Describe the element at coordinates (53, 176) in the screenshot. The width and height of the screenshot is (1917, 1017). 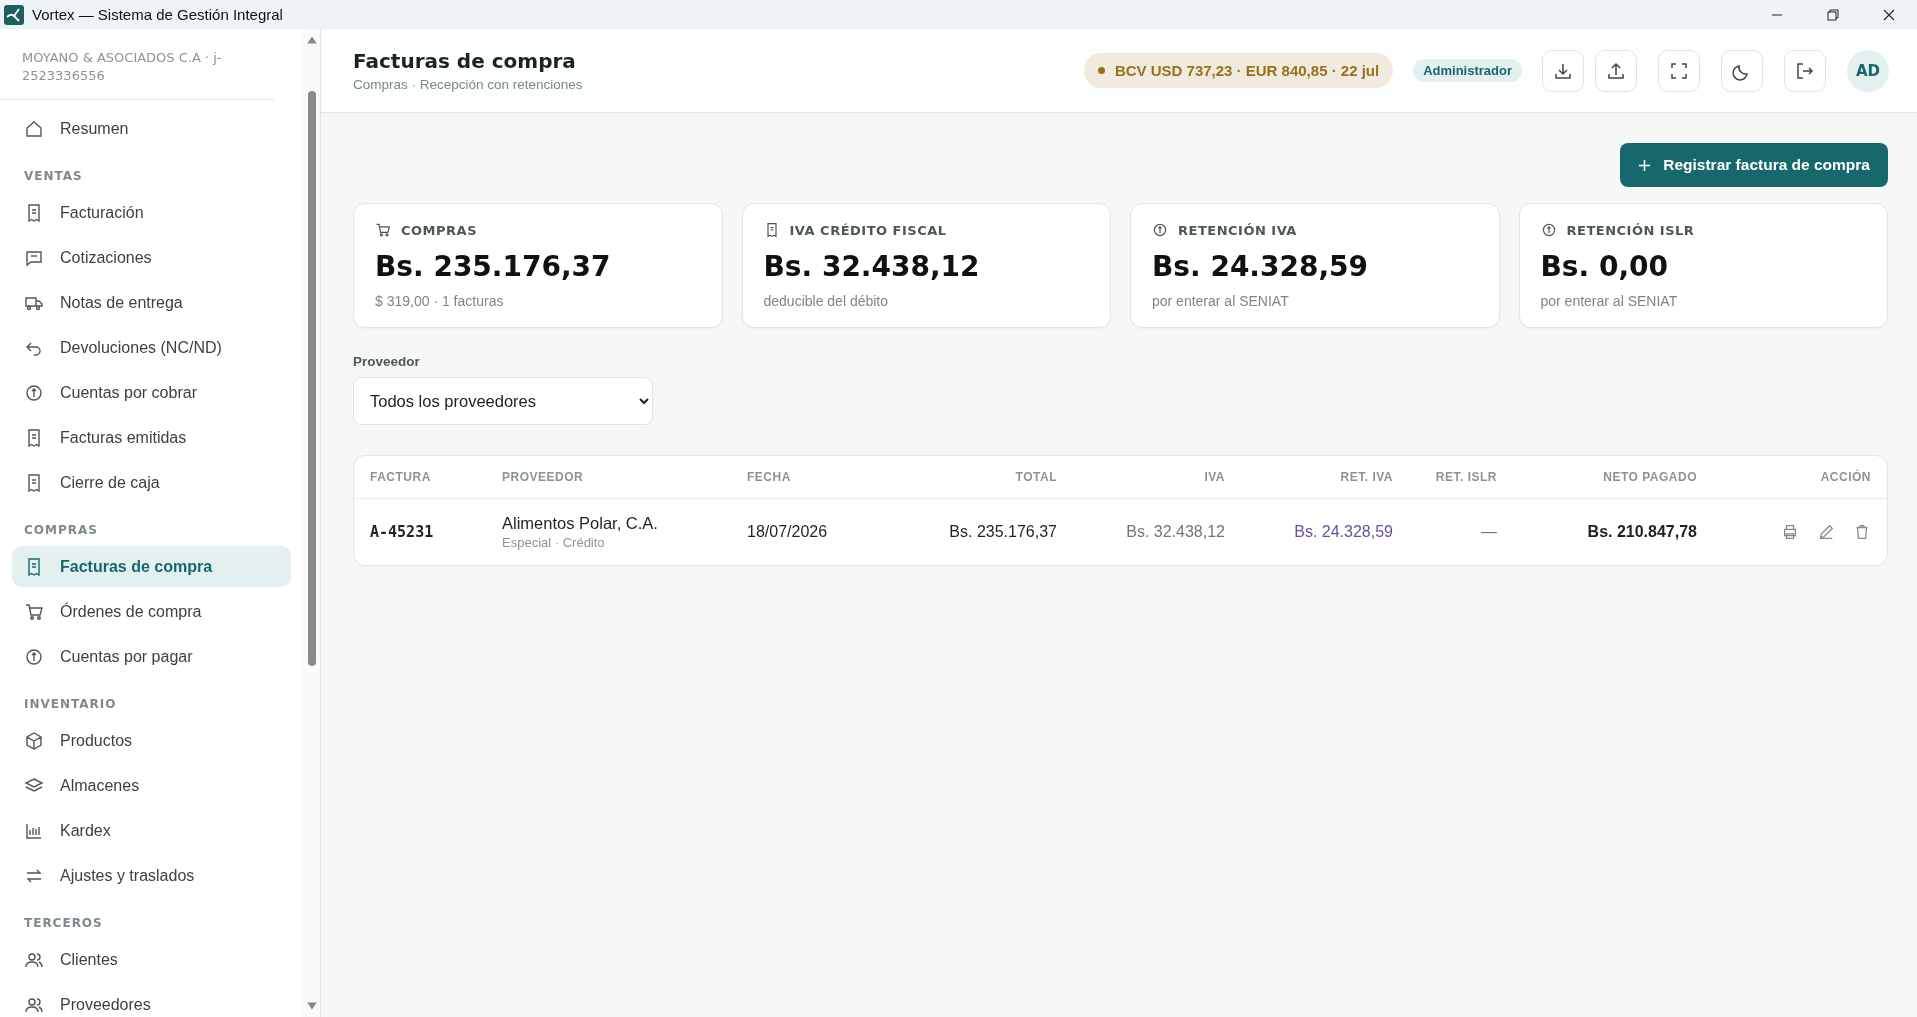
I see `section-heading: VENTAS` at that location.